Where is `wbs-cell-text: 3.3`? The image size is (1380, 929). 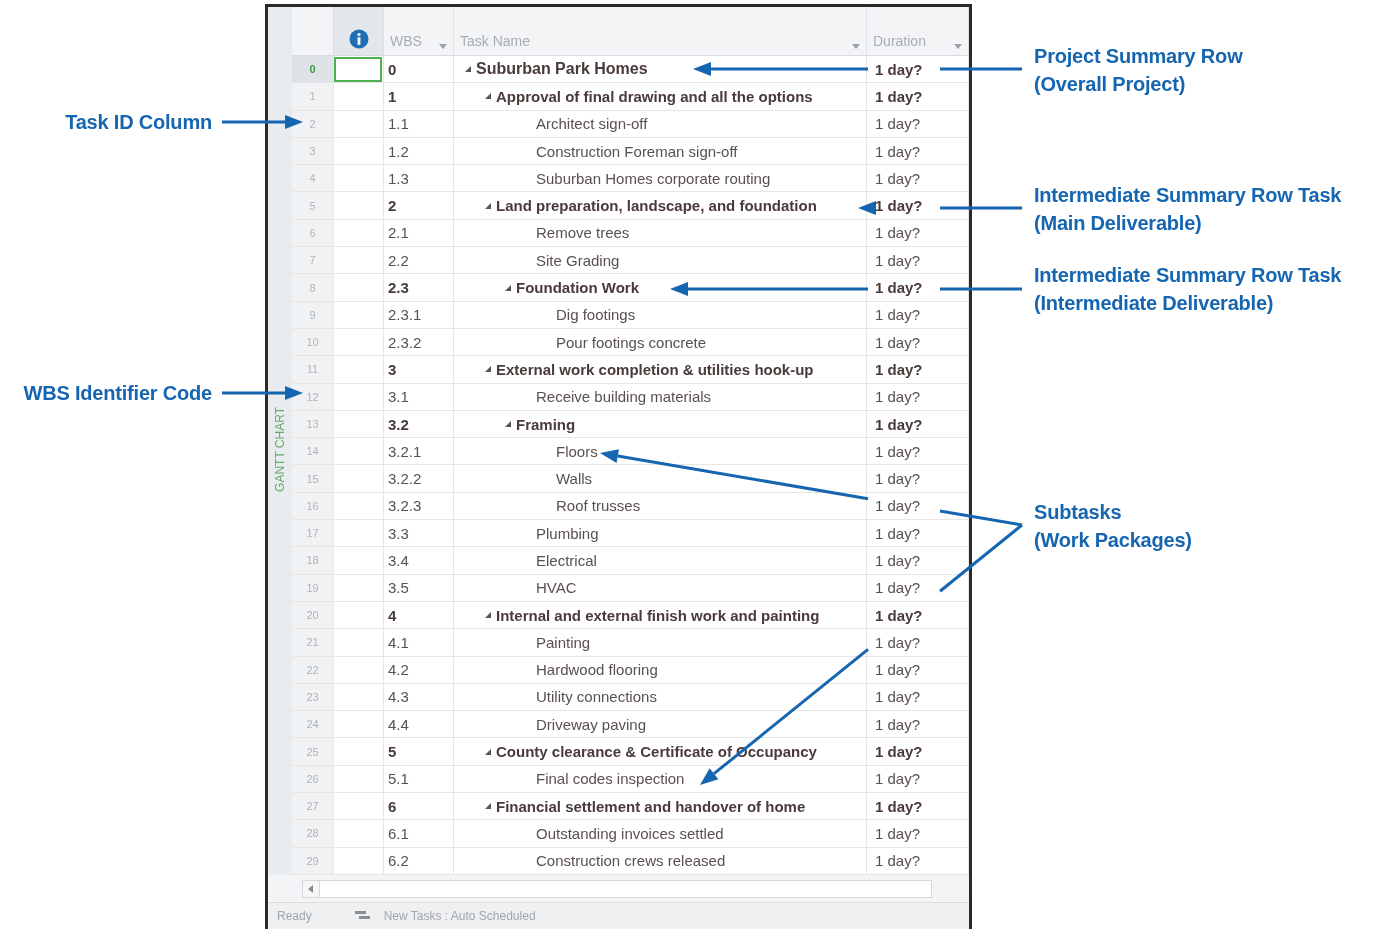 wbs-cell-text: 3.3 is located at coordinates (398, 533).